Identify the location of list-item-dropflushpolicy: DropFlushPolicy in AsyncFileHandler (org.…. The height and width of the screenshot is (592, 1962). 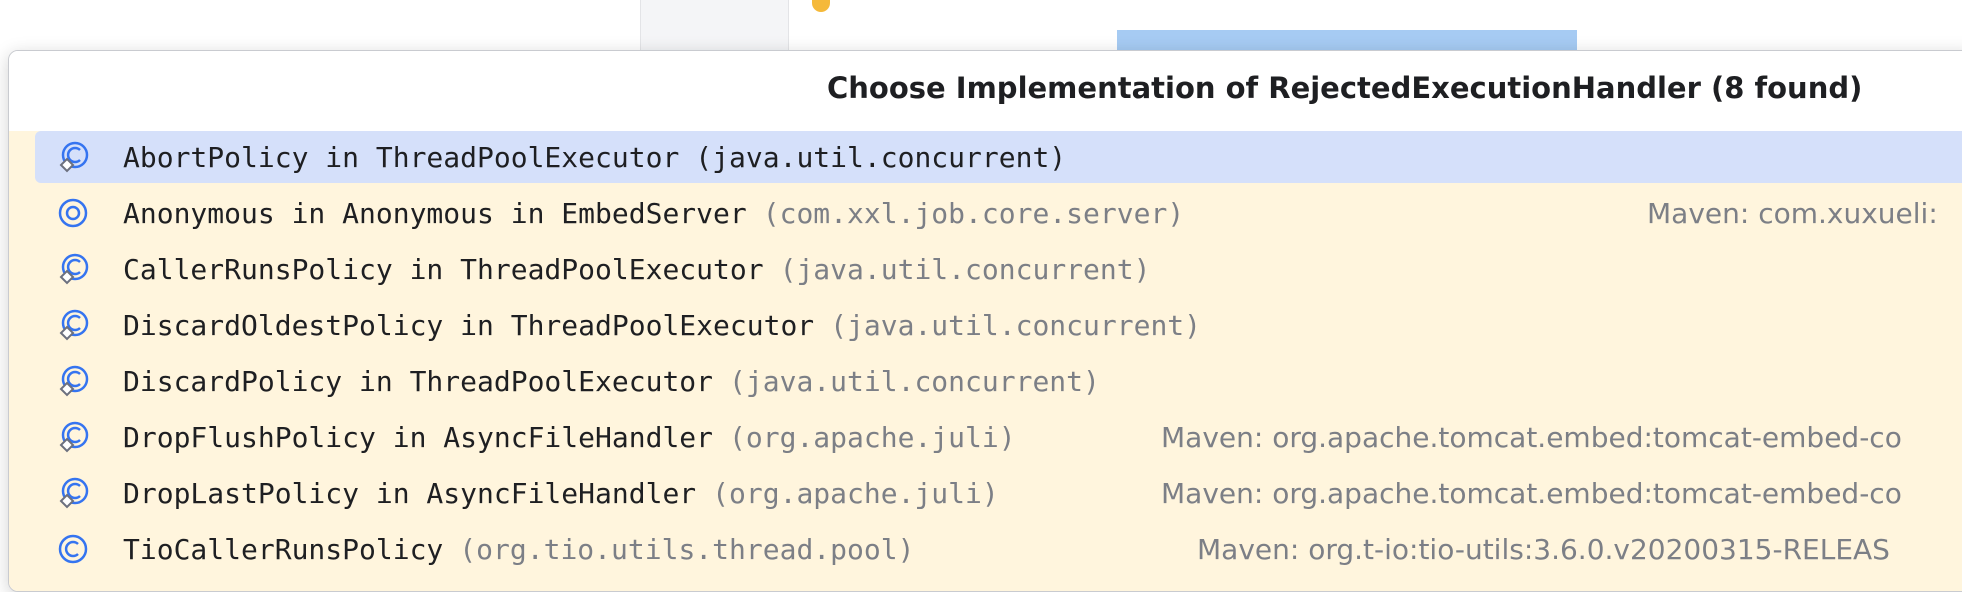
(998, 437).